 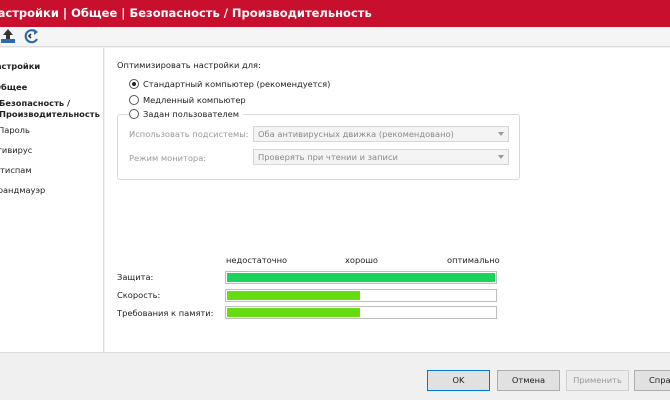 I want to click on dialog-button-bar: OK Отмена Применить Справка, so click(x=335, y=376).